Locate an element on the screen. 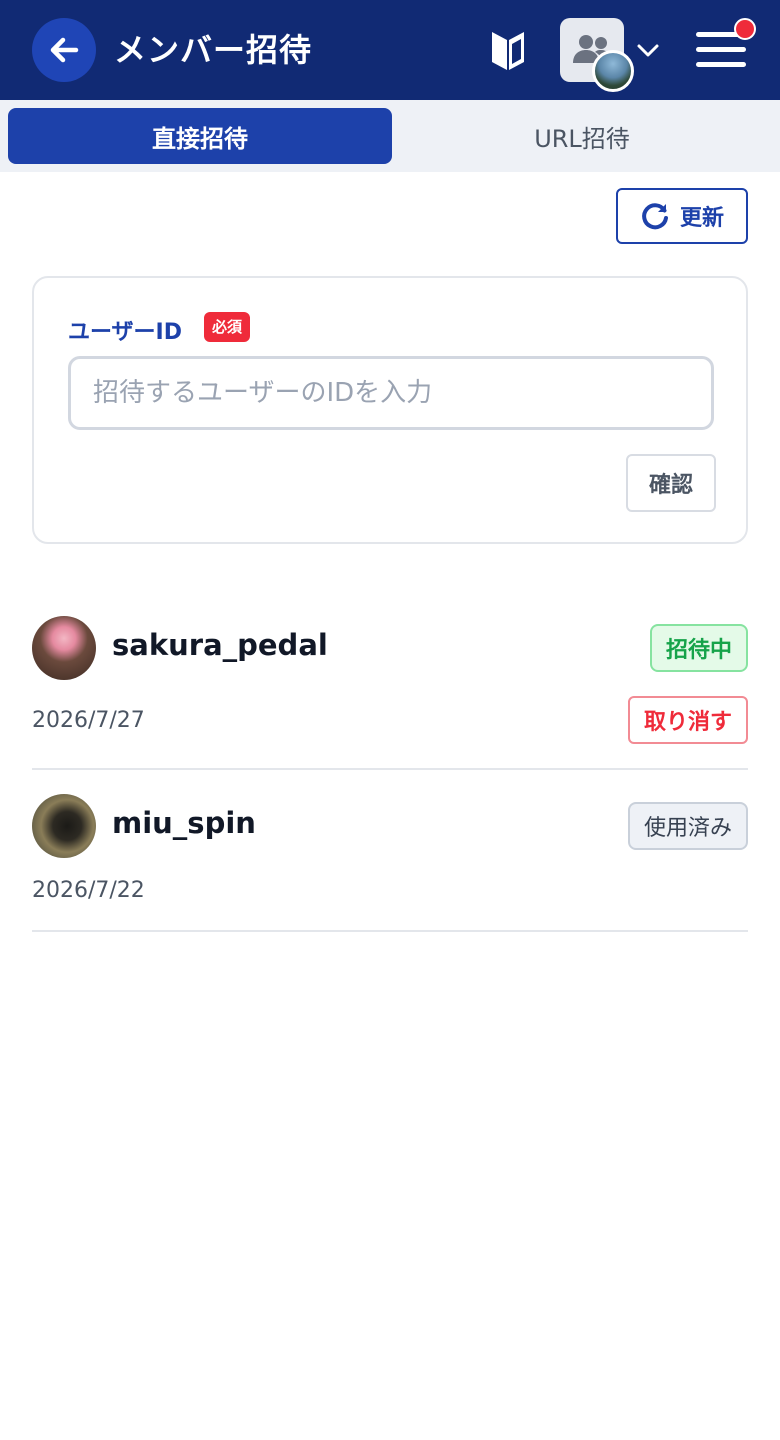  confirm-button: 確認 is located at coordinates (671, 483).